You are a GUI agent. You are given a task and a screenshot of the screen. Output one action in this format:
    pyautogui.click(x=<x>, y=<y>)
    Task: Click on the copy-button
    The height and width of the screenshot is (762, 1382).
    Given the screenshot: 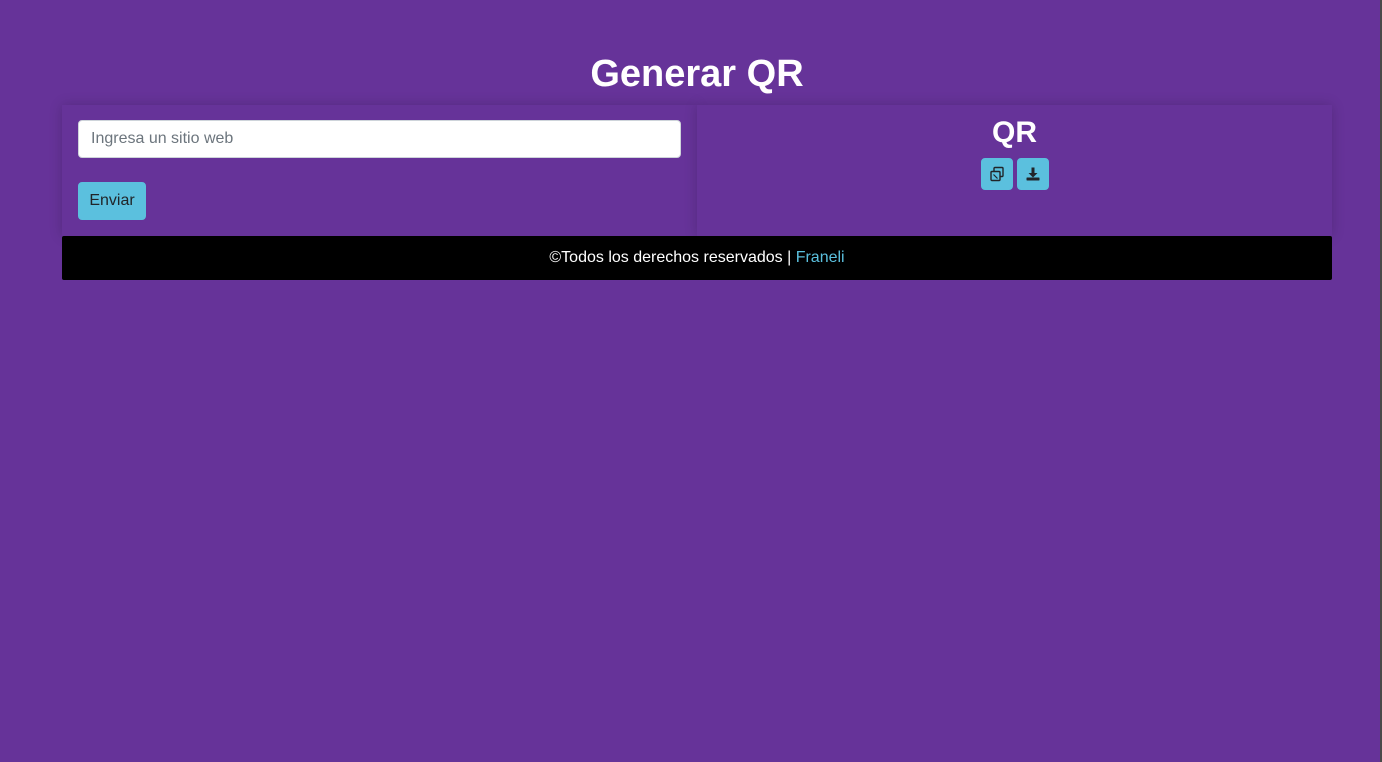 What is the action you would take?
    pyautogui.click(x=996, y=174)
    